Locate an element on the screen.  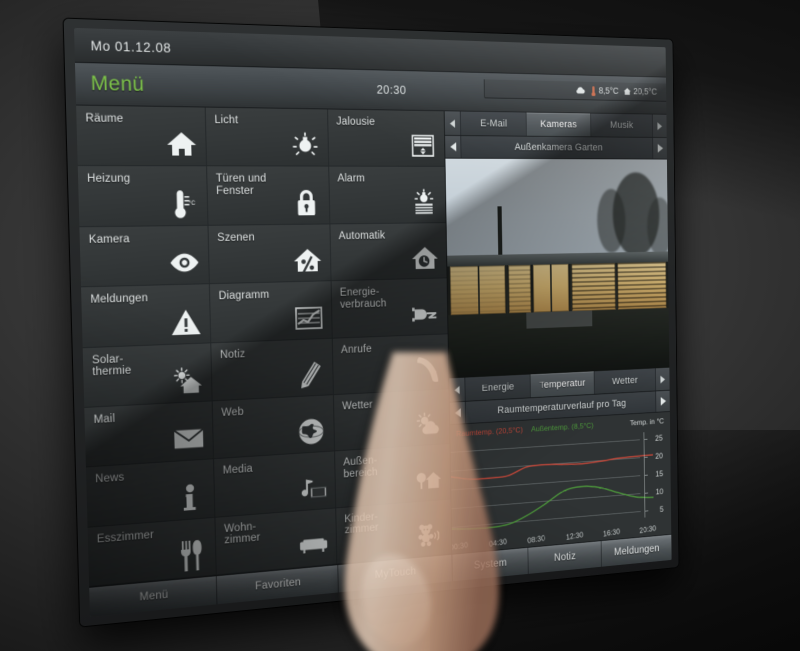
tab-temperatur: Temperatur is located at coordinates (562, 384).